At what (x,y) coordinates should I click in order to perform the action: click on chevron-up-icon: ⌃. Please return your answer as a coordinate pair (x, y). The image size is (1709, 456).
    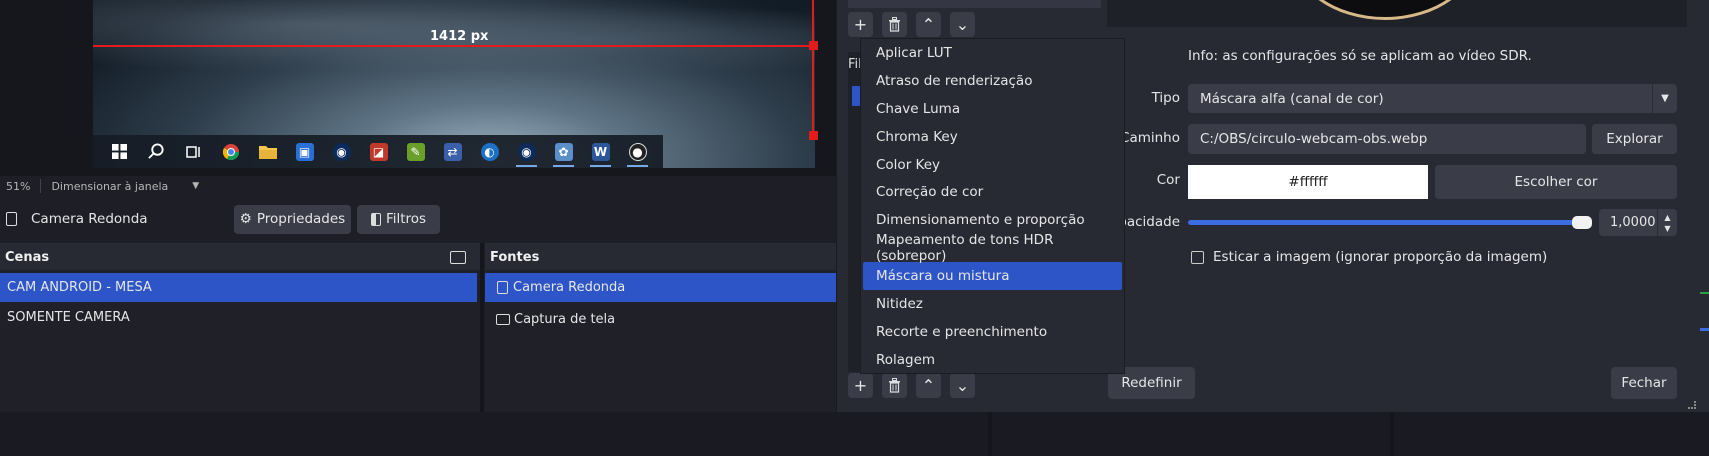
    Looking at the image, I should click on (928, 385).